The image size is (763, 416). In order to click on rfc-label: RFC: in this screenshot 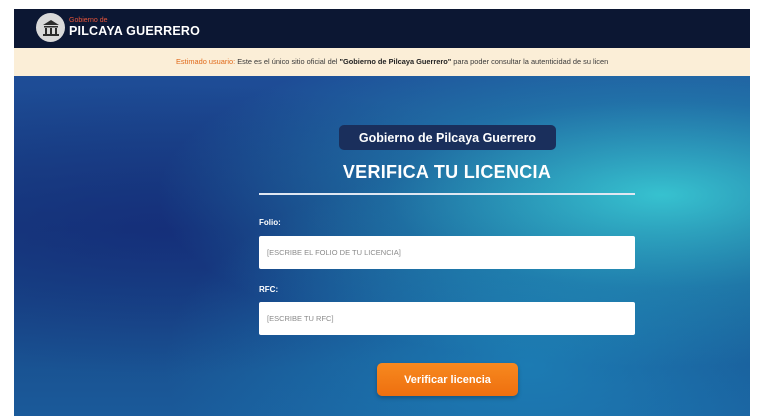, I will do `click(269, 289)`.